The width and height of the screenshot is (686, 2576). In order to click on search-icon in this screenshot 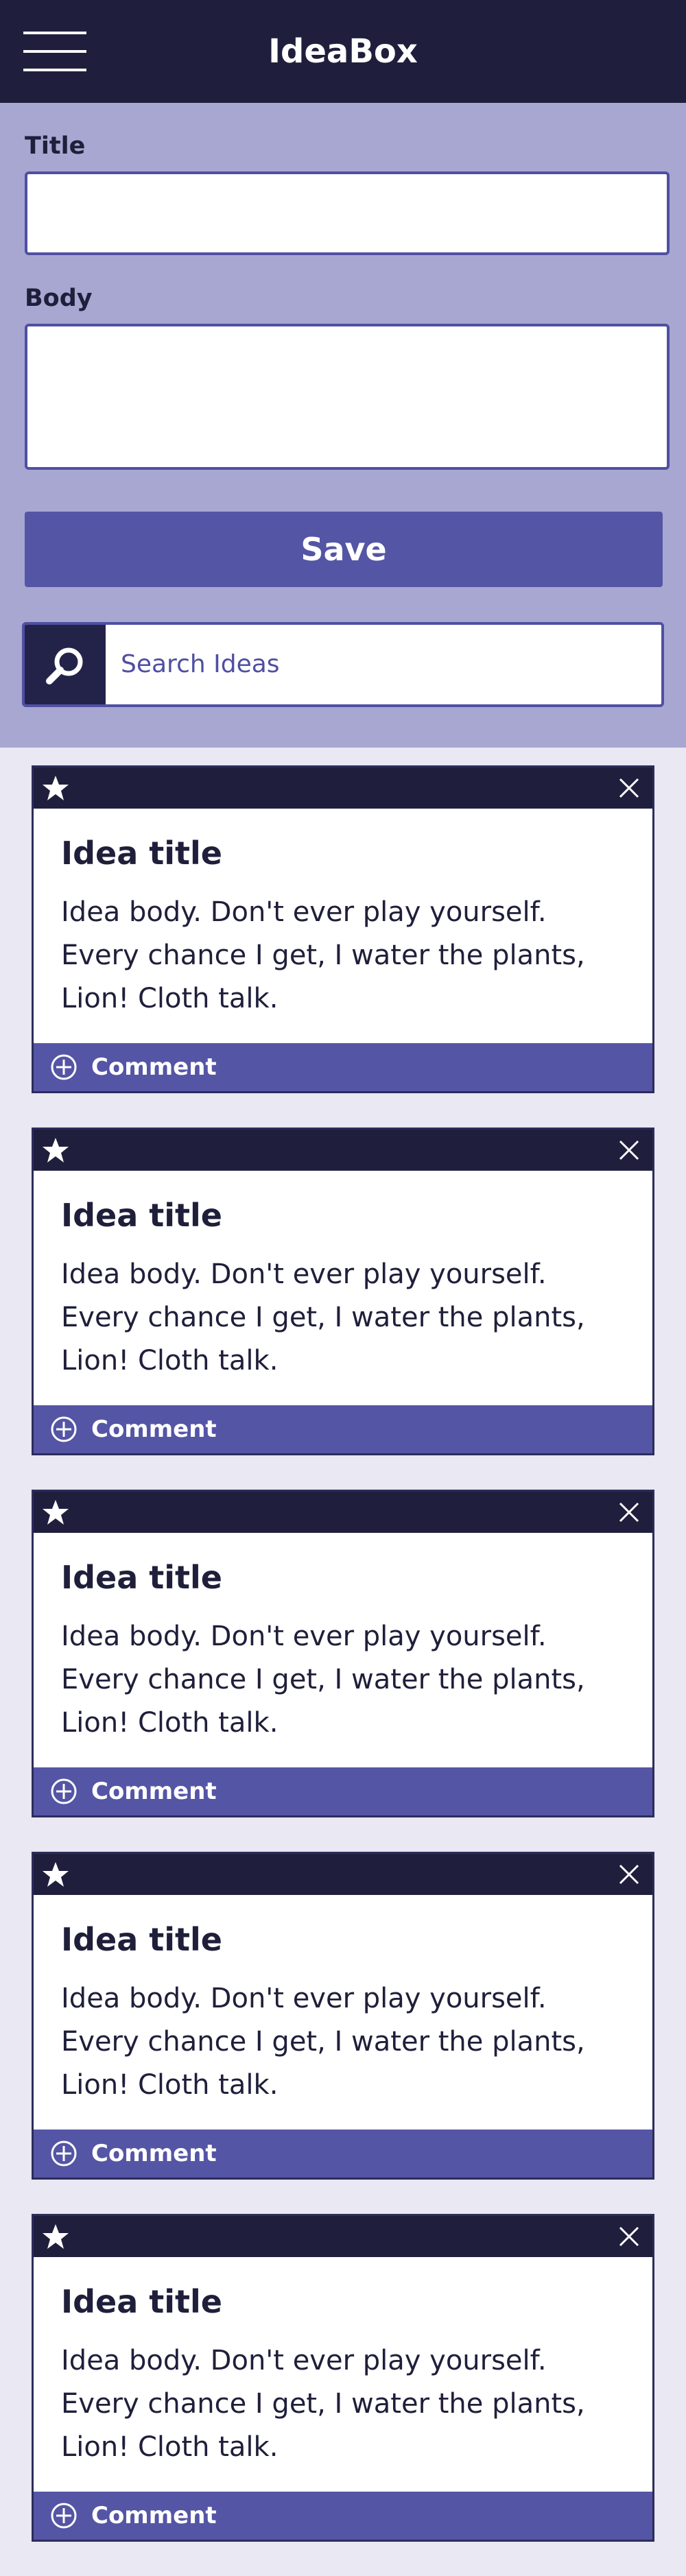, I will do `click(65, 664)`.